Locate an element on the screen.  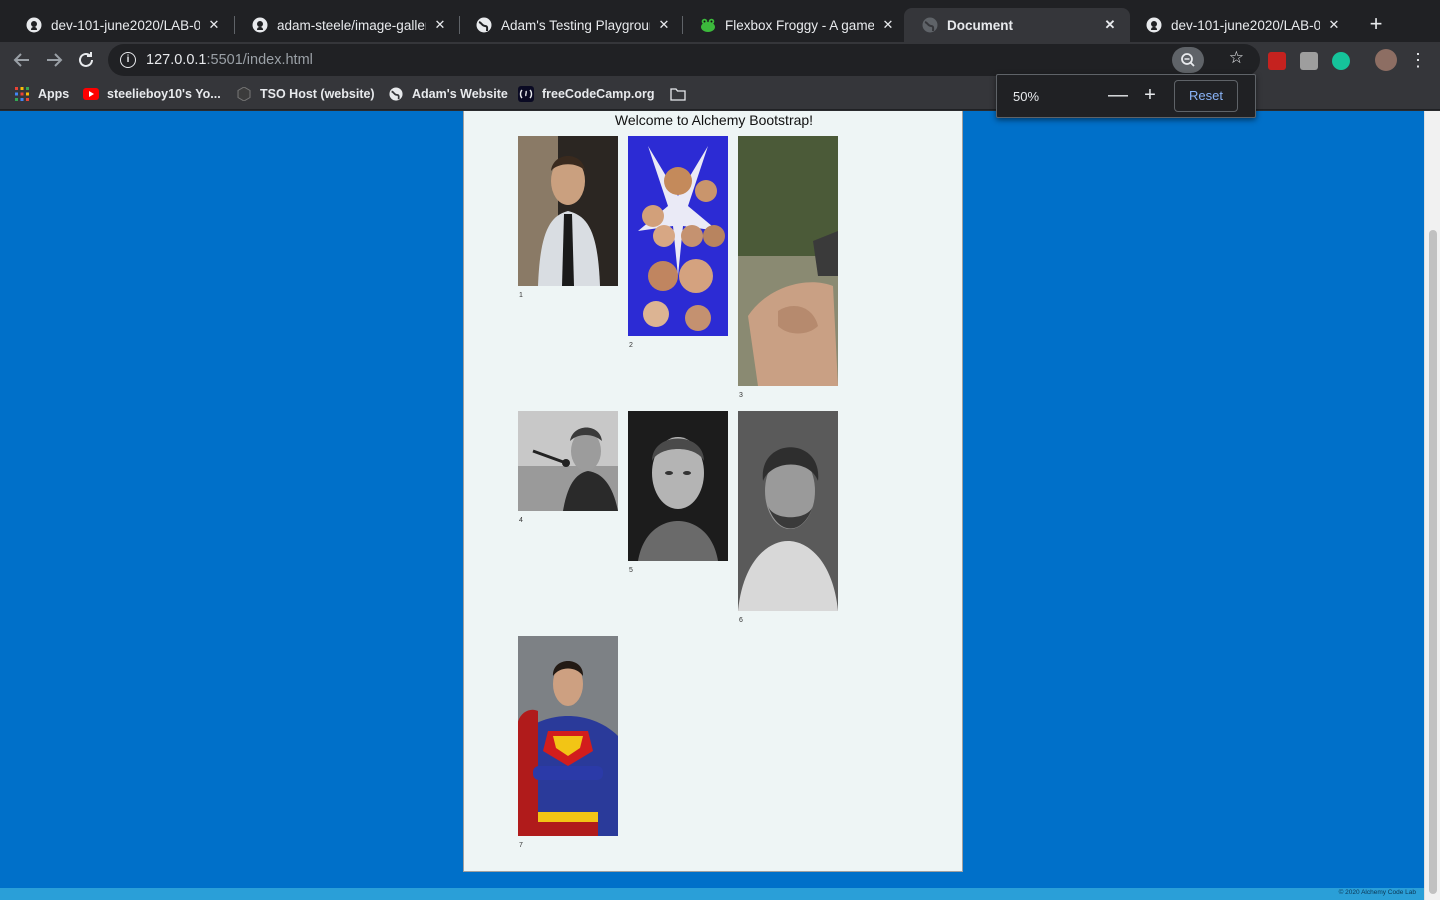
tab-lab-02b-second: dev-101-june2020/LAB-02b ✕ is located at coordinates (1241, 25).